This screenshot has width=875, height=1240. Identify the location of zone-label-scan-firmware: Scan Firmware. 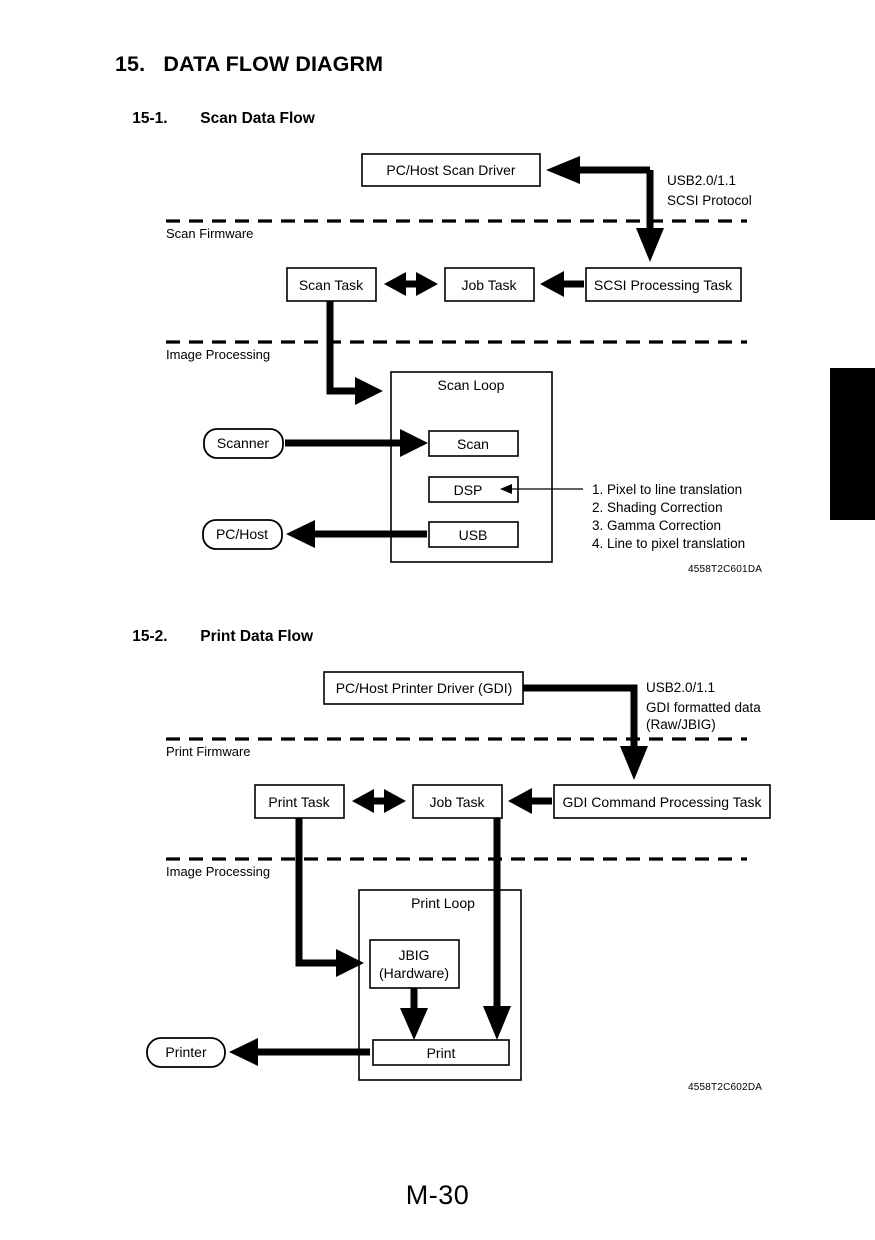
(209, 233).